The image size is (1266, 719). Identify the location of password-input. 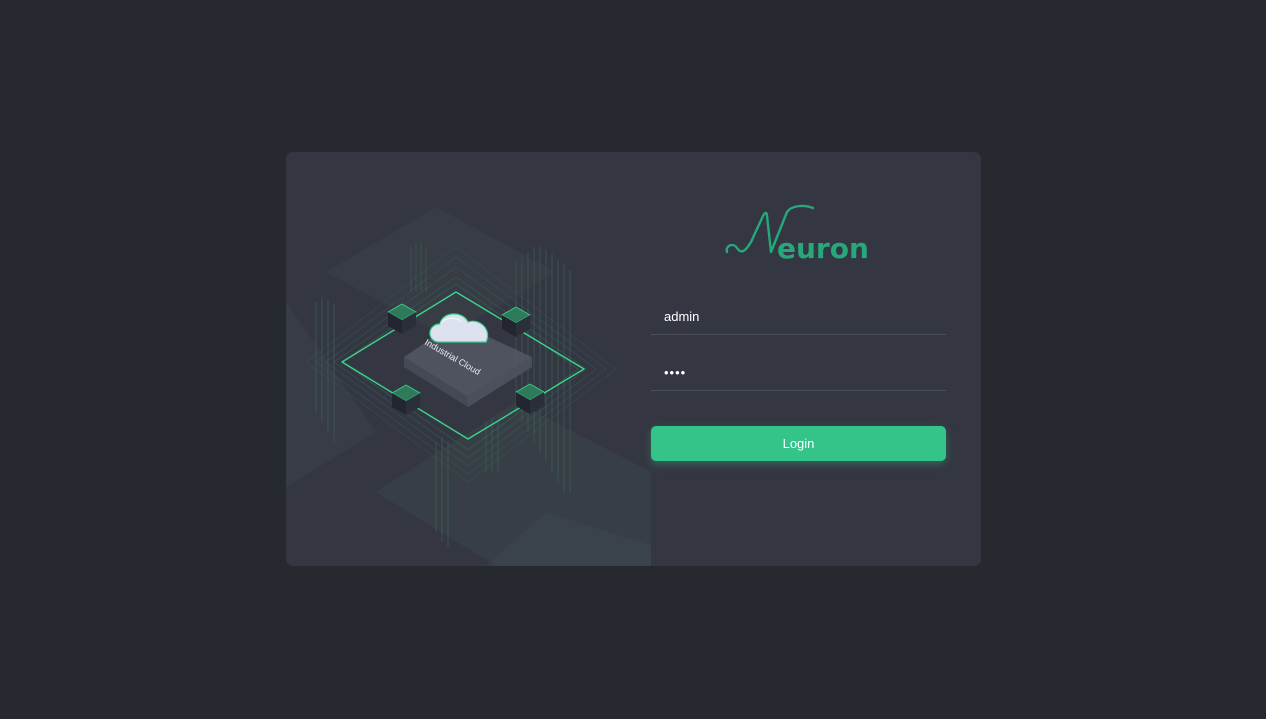
(798, 372).